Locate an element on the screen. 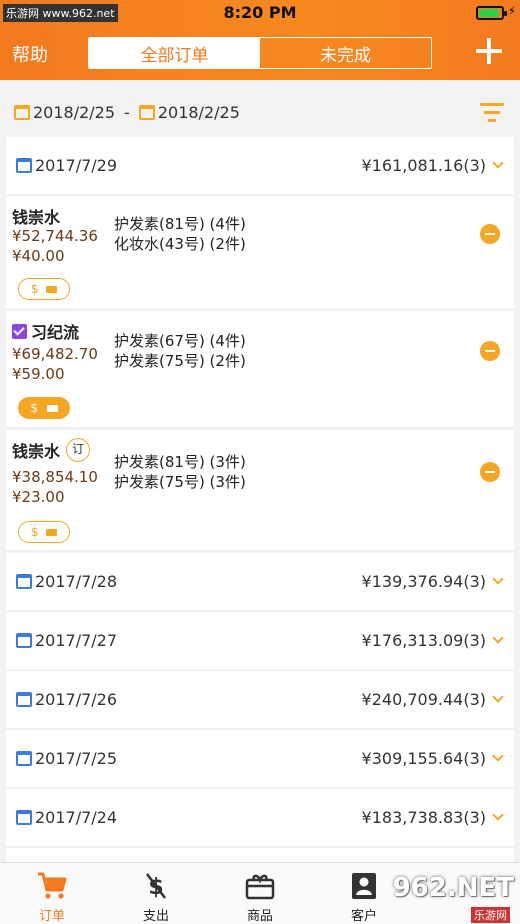 This screenshot has width=520, height=924. order-item: 护发素(81号) (4件) is located at coordinates (180, 224).